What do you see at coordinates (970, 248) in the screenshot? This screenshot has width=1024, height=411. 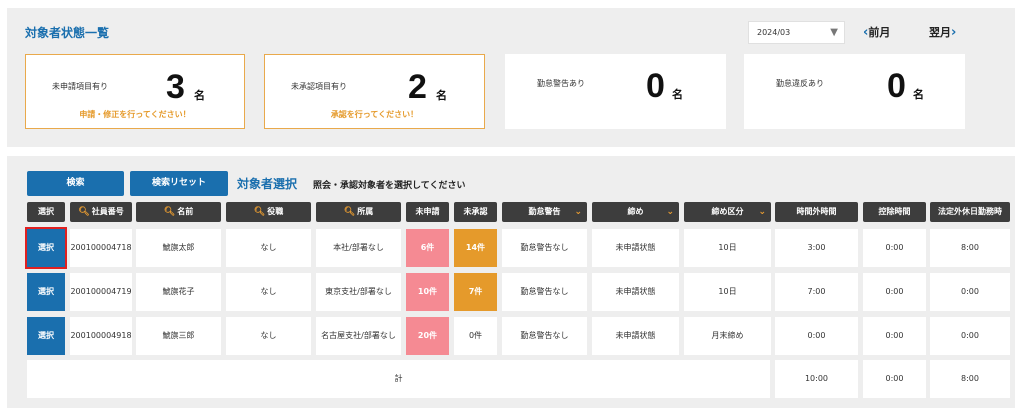 I see `holiday-work-hours: 8:00` at bounding box center [970, 248].